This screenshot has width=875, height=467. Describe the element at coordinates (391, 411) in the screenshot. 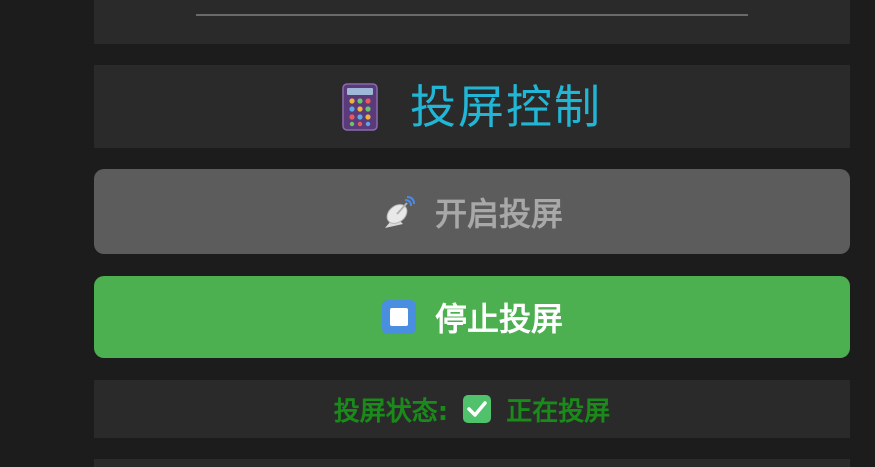

I see `status-label: 投屏状态:` at that location.